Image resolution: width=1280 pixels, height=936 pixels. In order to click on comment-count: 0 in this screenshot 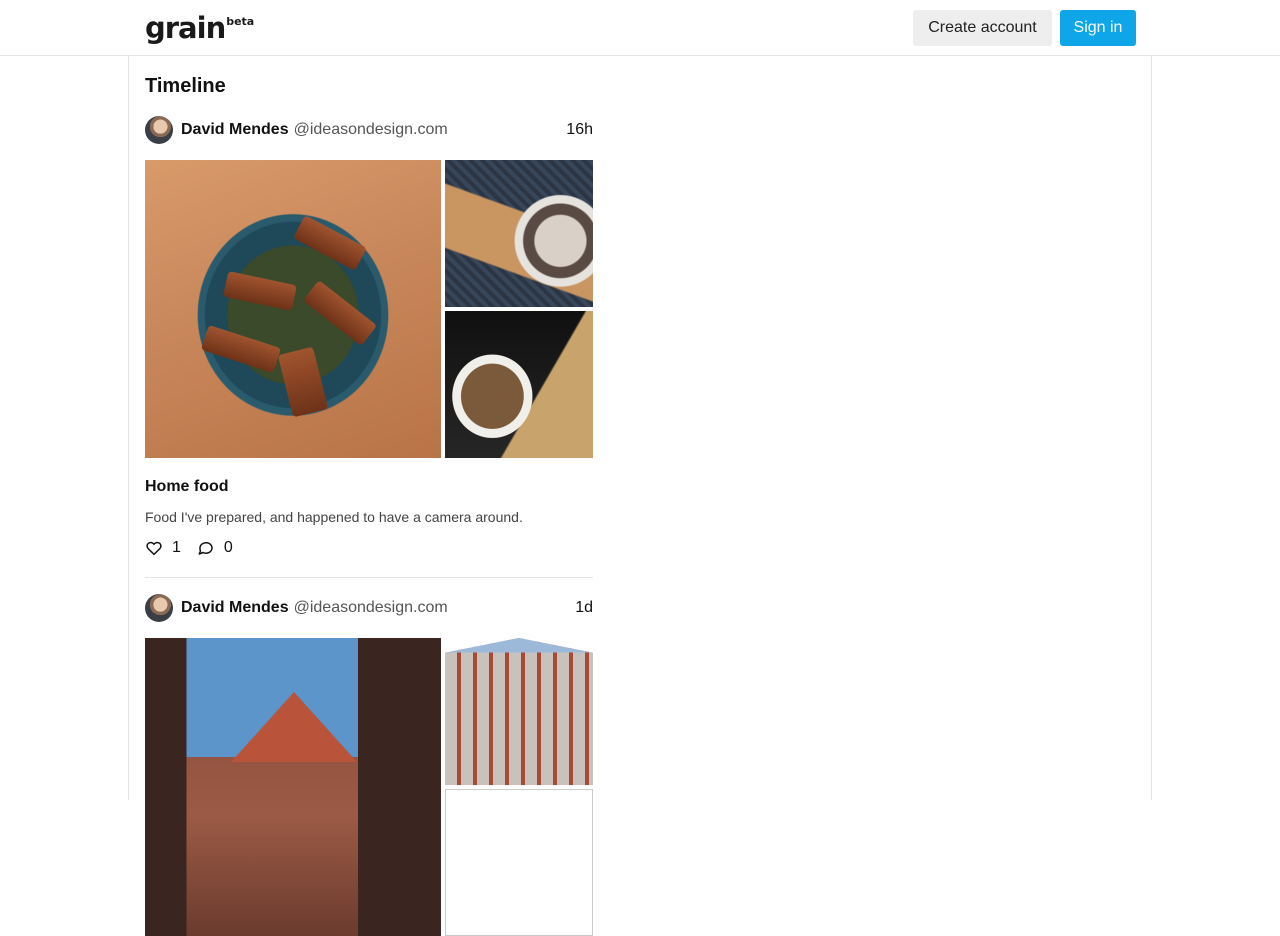, I will do `click(228, 547)`.